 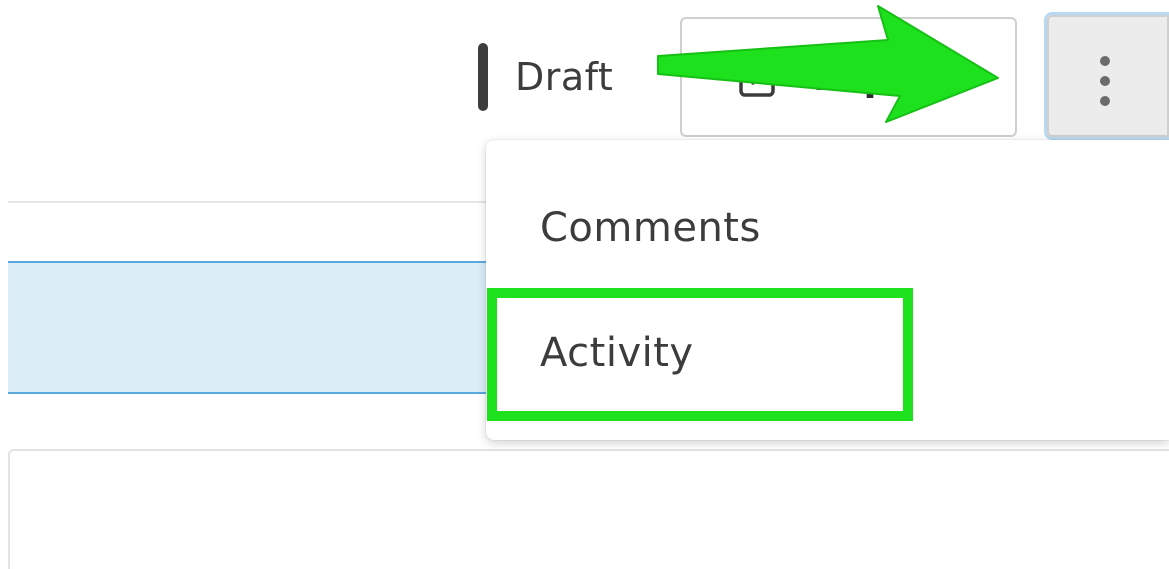 What do you see at coordinates (1105, 81) in the screenshot?
I see `more-vertical-icon` at bounding box center [1105, 81].